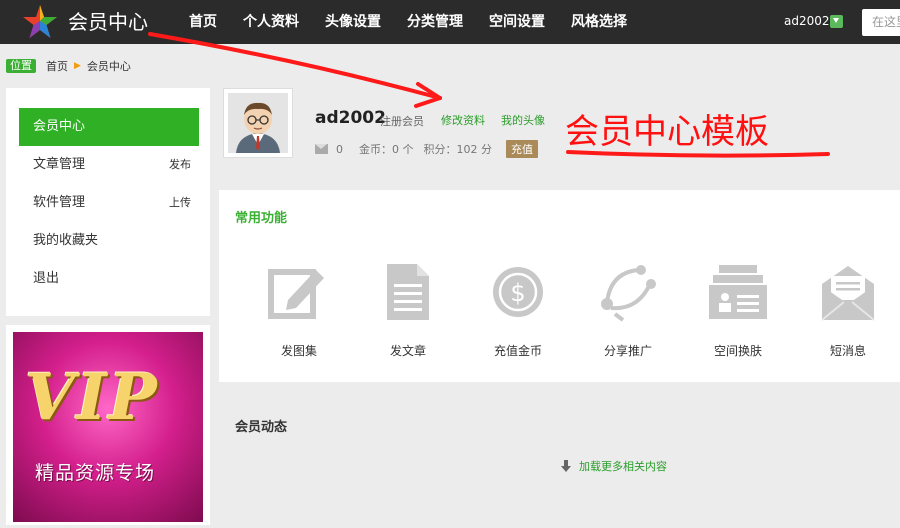 This screenshot has width=900, height=528. What do you see at coordinates (92, 397) in the screenshot?
I see `vip-title: VIP` at bounding box center [92, 397].